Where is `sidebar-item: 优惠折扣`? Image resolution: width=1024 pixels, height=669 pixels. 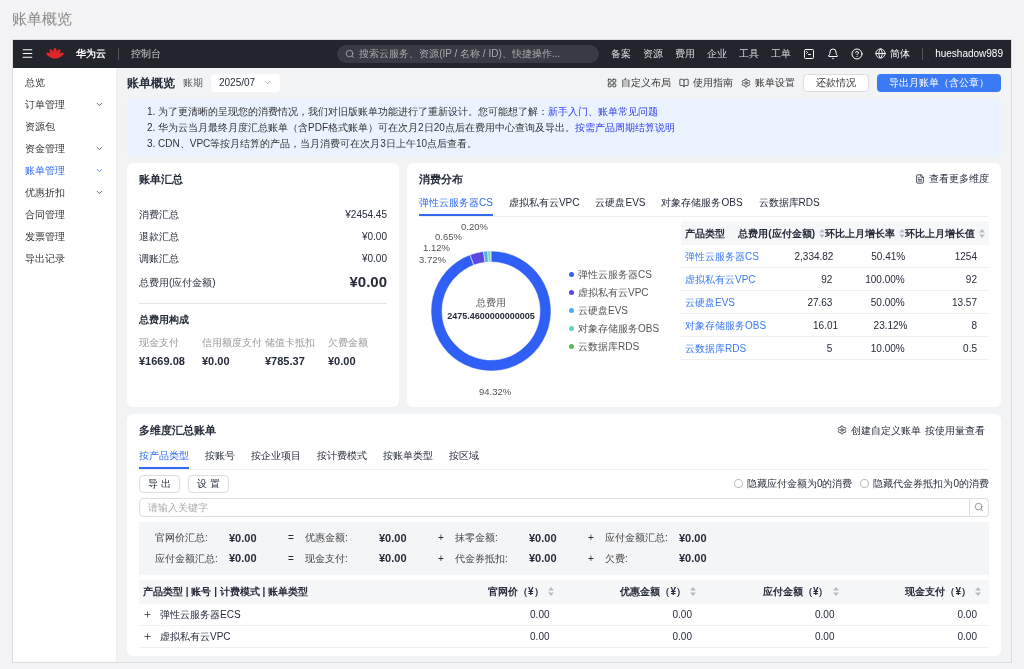
sidebar-item: 优惠折扣 is located at coordinates (64, 192).